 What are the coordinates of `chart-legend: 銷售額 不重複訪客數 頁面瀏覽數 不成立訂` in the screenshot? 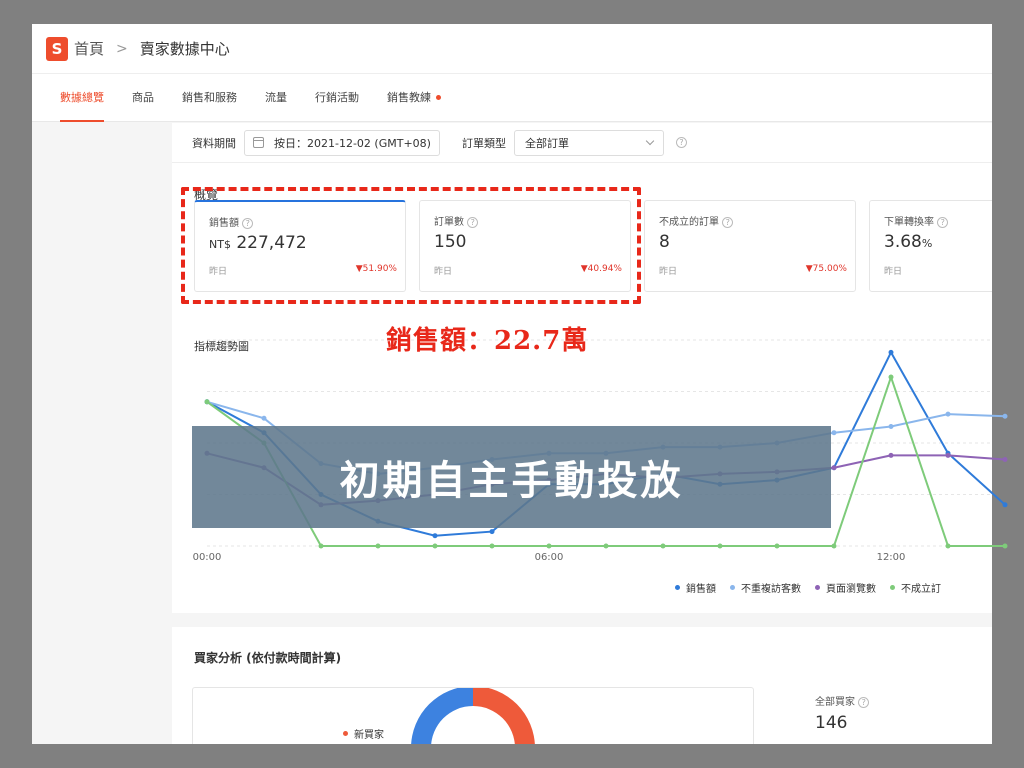 It's located at (815, 587).